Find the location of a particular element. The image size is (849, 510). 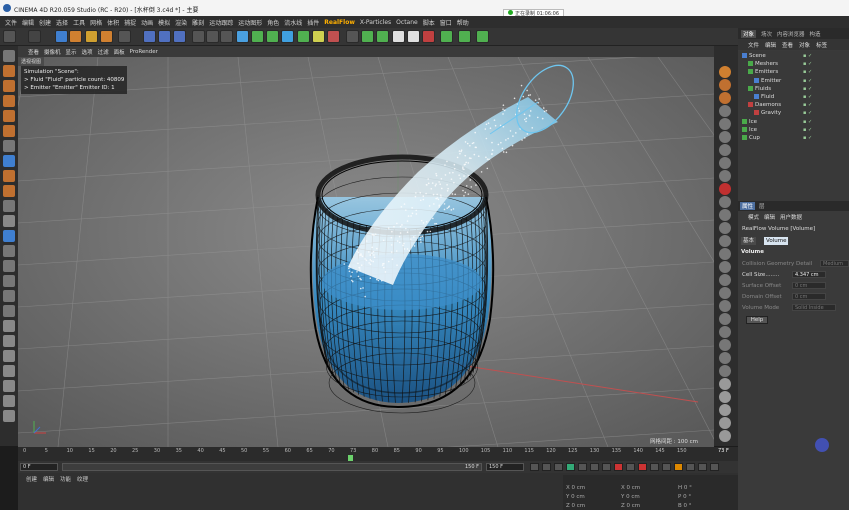

menu-item: 动画 is located at coordinates (147, 22).